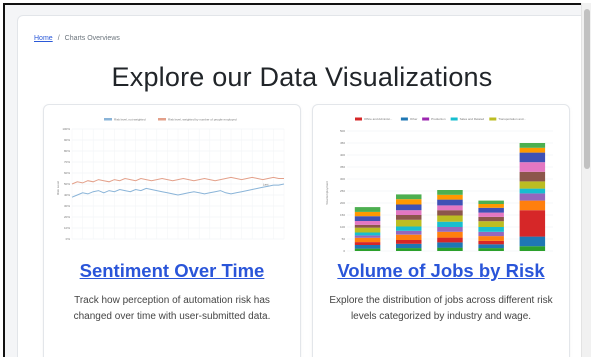 The height and width of the screenshot is (360, 594). What do you see at coordinates (266, 184) in the screenshot?
I see `chart-annotation: Last` at bounding box center [266, 184].